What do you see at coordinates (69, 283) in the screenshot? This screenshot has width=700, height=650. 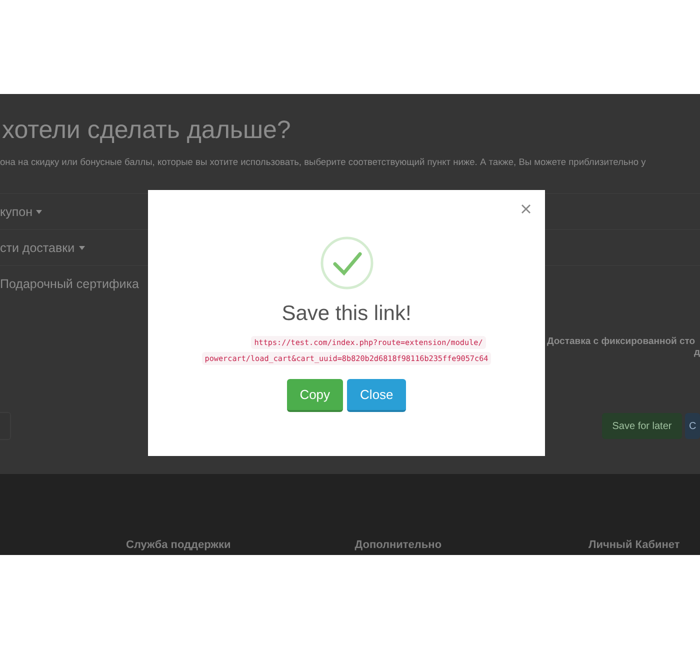 I see `accordion-label: Подарочный сертифика` at bounding box center [69, 283].